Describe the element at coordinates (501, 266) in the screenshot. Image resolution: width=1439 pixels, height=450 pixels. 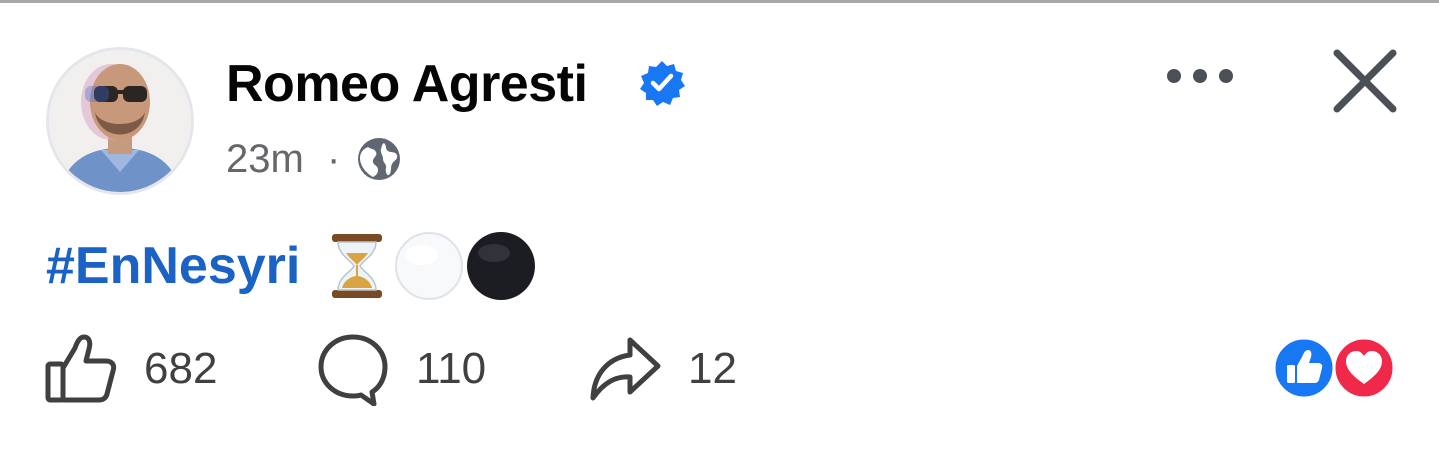
I see `black-circle-emoji` at that location.